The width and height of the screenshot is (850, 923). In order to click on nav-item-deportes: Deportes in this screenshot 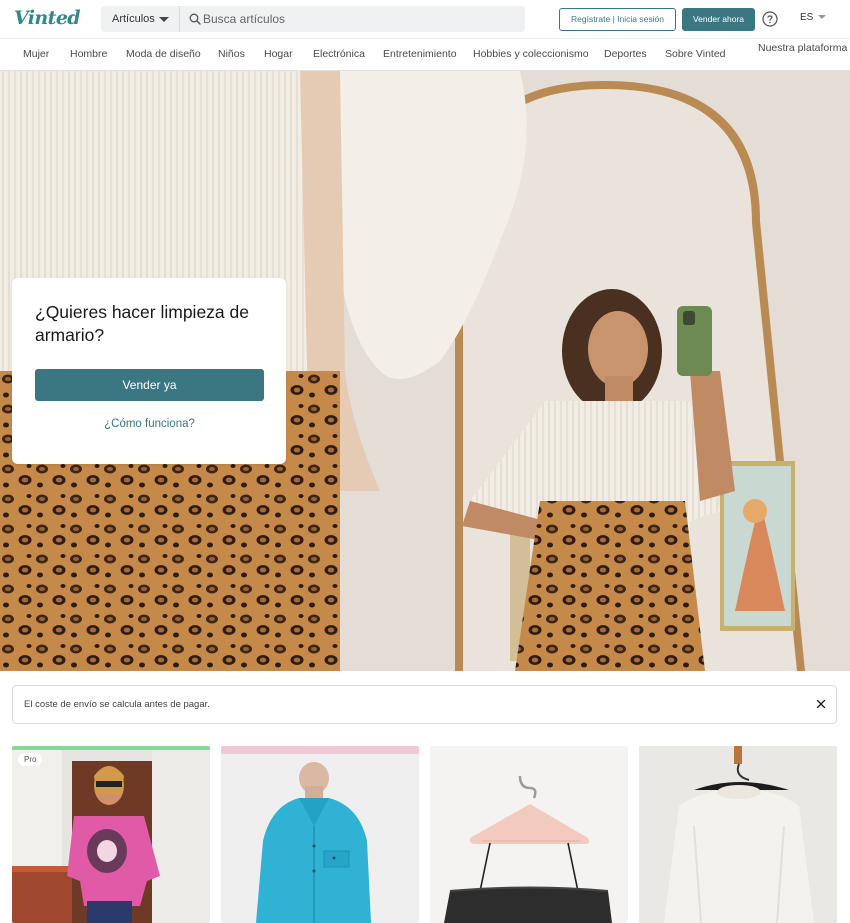, I will do `click(625, 54)`.